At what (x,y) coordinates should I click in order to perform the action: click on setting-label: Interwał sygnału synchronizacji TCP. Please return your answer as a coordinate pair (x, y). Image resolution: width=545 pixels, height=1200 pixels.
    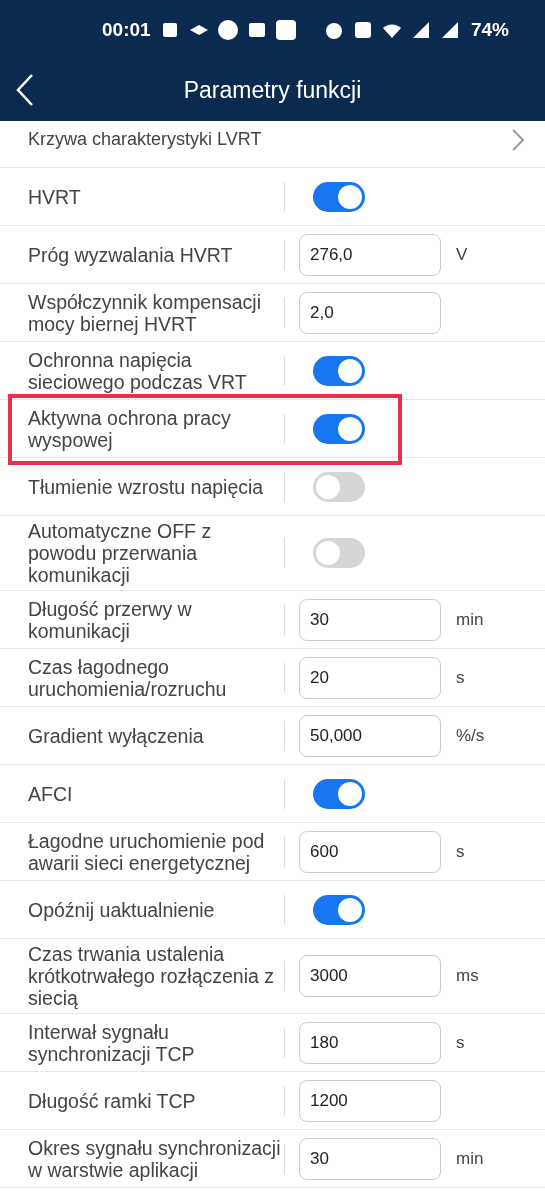
    Looking at the image, I should click on (112, 1042).